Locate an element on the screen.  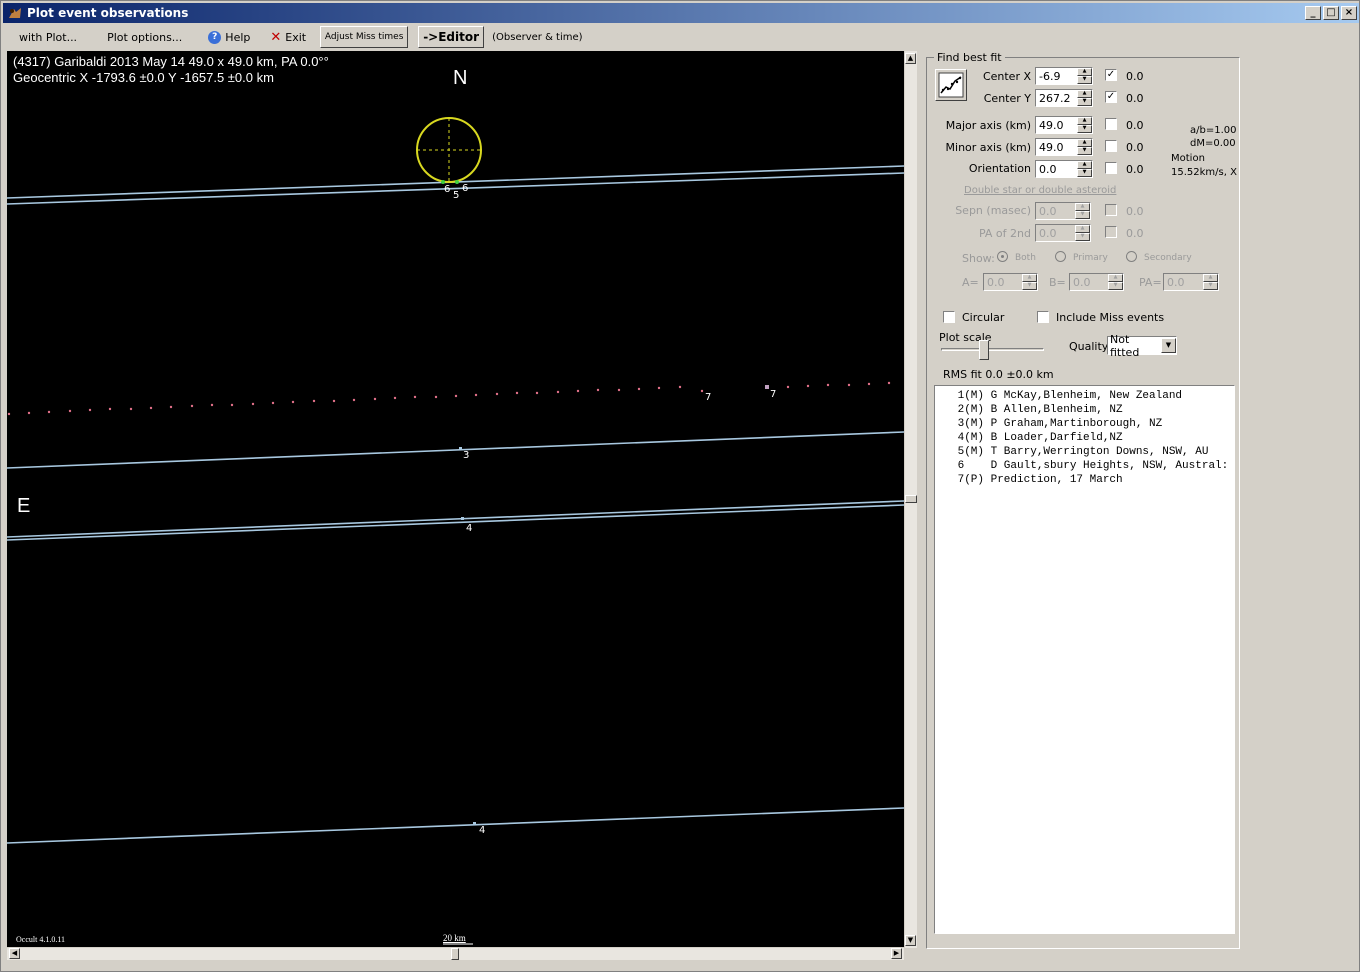
center-x-checkbox: ✓ is located at coordinates (1111, 75).